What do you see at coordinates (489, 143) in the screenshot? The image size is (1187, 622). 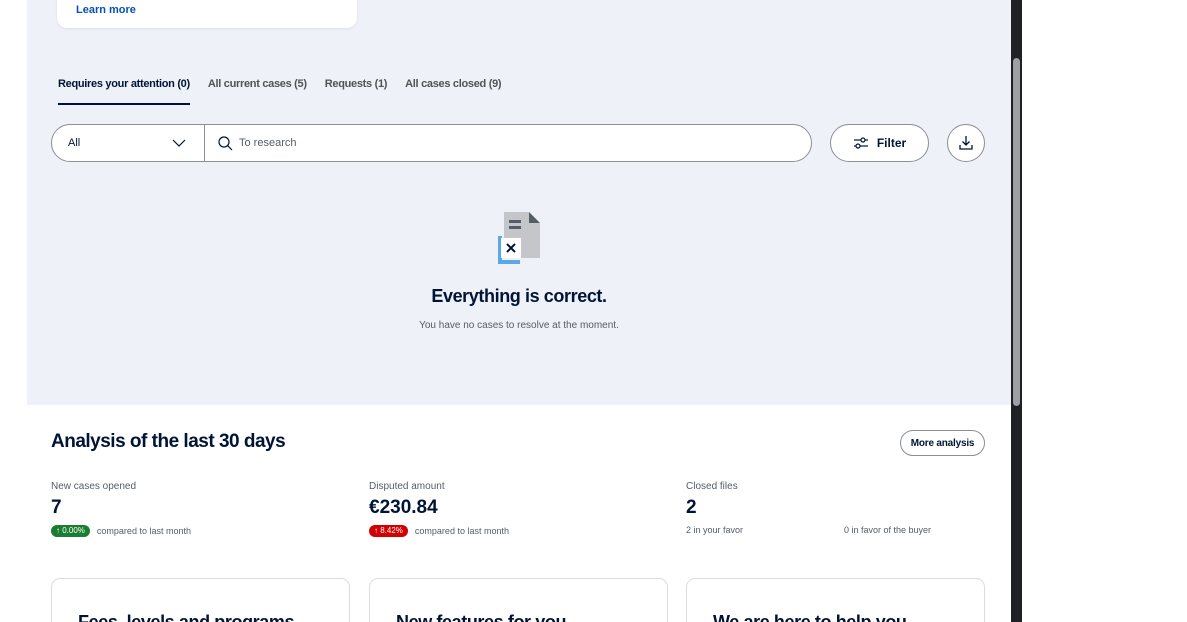 I see `search-input` at bounding box center [489, 143].